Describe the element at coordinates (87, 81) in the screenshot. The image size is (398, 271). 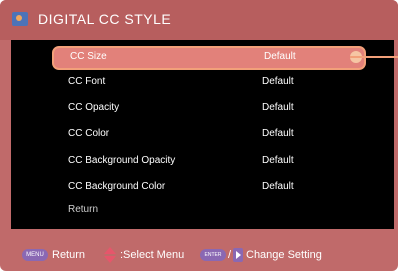
I see `menu-item-label: CC Font` at that location.